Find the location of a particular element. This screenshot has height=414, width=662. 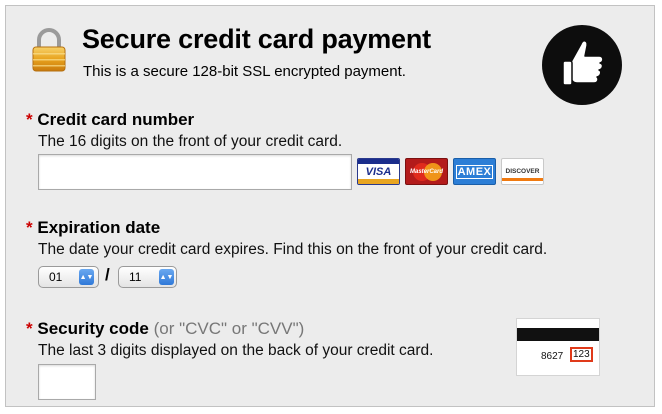

security-code-hint: (or "CVC" or "CVV") is located at coordinates (229, 328).